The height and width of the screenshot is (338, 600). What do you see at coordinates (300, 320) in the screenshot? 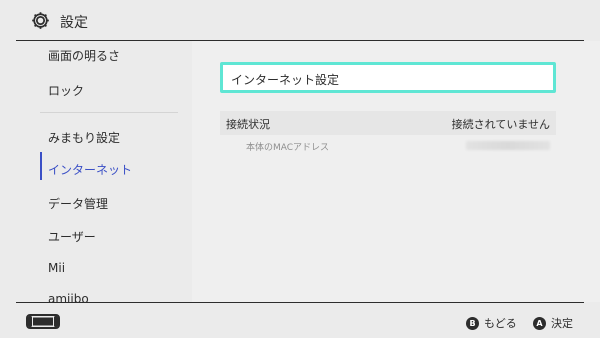
I see `footer-bar: B もどる A 決定` at bounding box center [300, 320].